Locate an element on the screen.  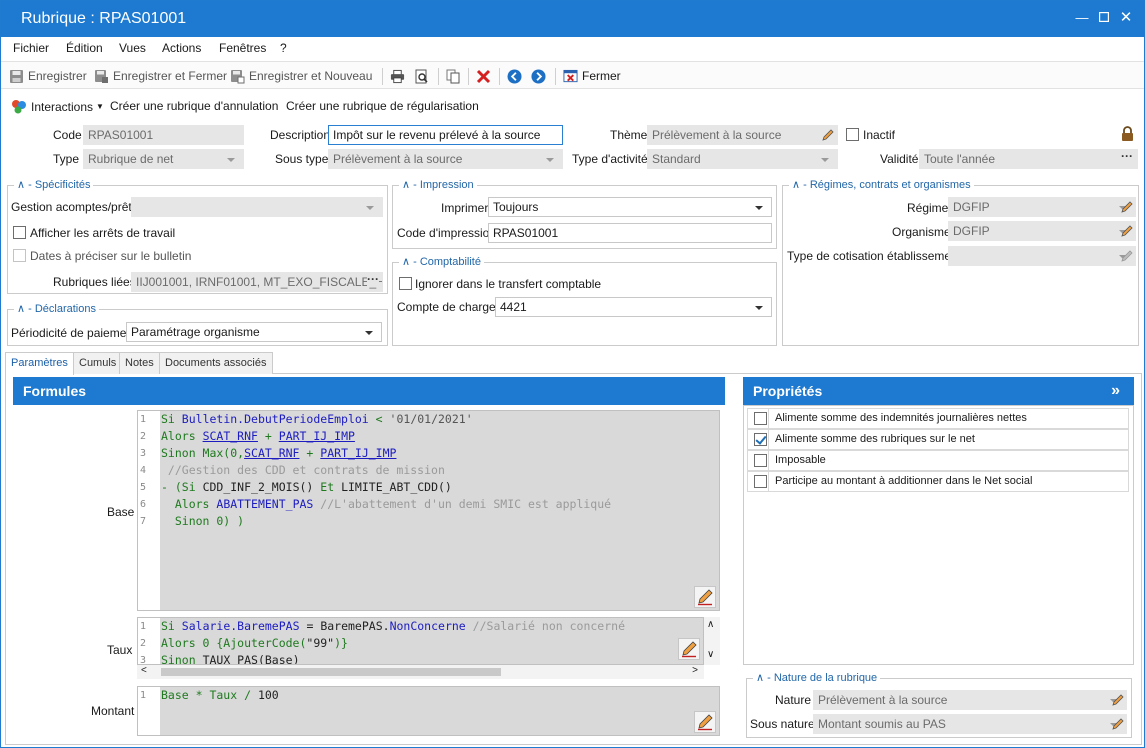
nature-field: Prélèvement à la source is located at coordinates (970, 700).